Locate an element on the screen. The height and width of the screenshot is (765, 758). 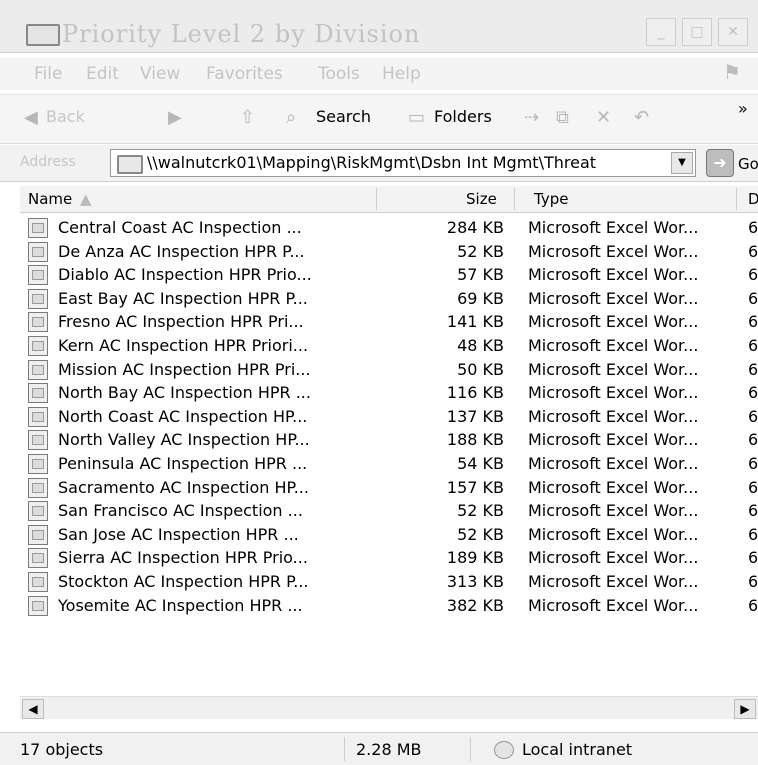
up-folder-icon: ⇧ is located at coordinates (247, 117).